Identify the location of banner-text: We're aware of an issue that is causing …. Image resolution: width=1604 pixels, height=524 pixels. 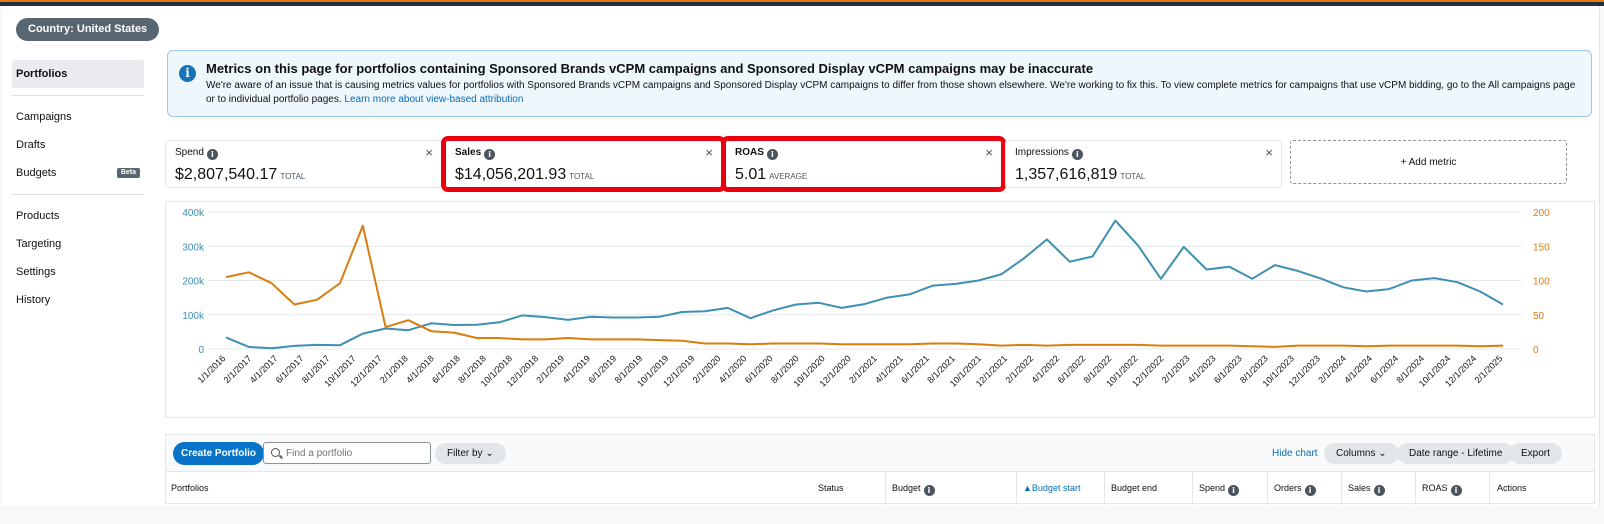
(891, 93).